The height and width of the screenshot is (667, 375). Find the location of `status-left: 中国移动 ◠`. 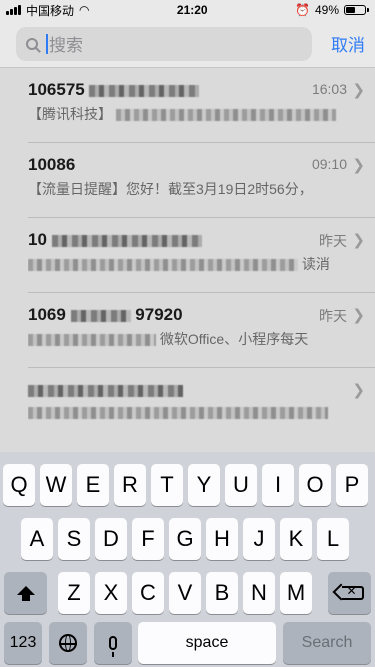

status-left: 中国移动 ◠ is located at coordinates (48, 10).